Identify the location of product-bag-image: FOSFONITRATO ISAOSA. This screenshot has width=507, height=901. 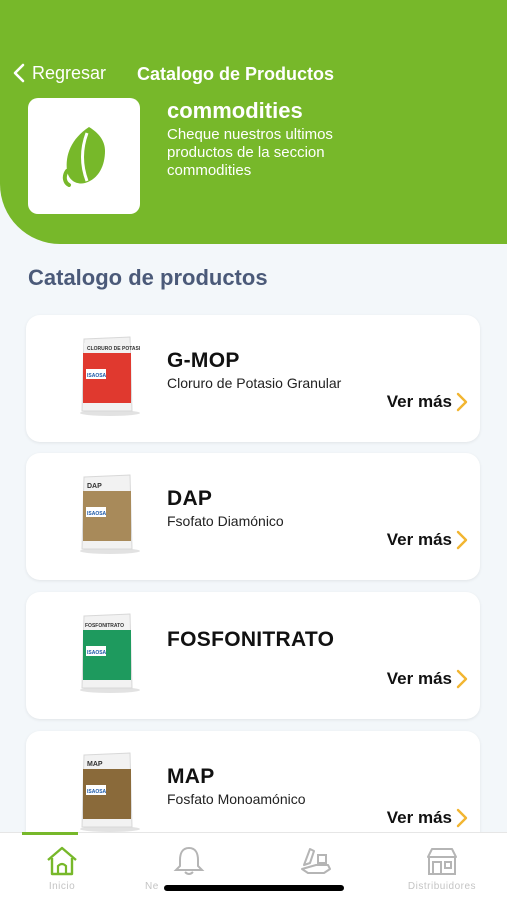
(110, 653).